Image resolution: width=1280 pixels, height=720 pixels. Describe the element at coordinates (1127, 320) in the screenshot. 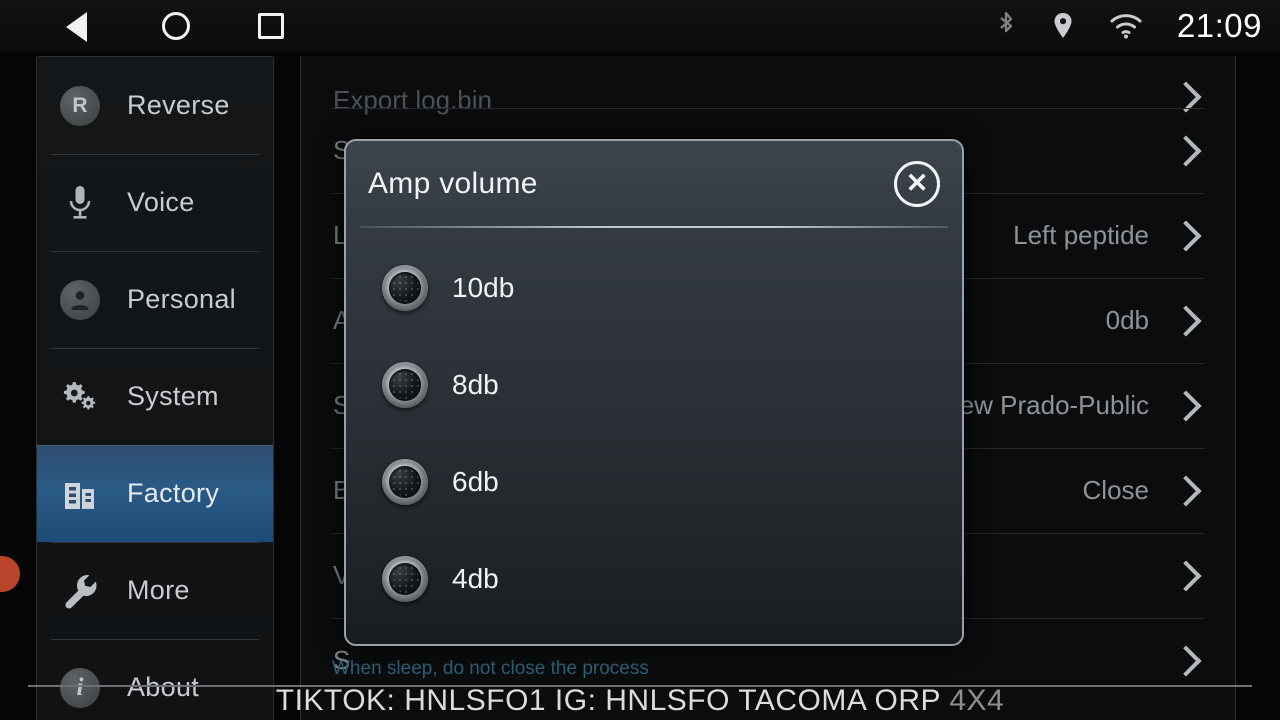

I see `row-value: 0db` at that location.